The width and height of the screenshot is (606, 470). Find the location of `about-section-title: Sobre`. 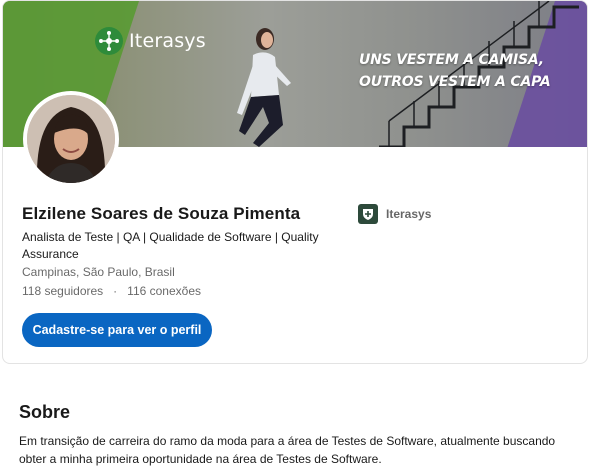

about-section-title: Sobre is located at coordinates (45, 412).